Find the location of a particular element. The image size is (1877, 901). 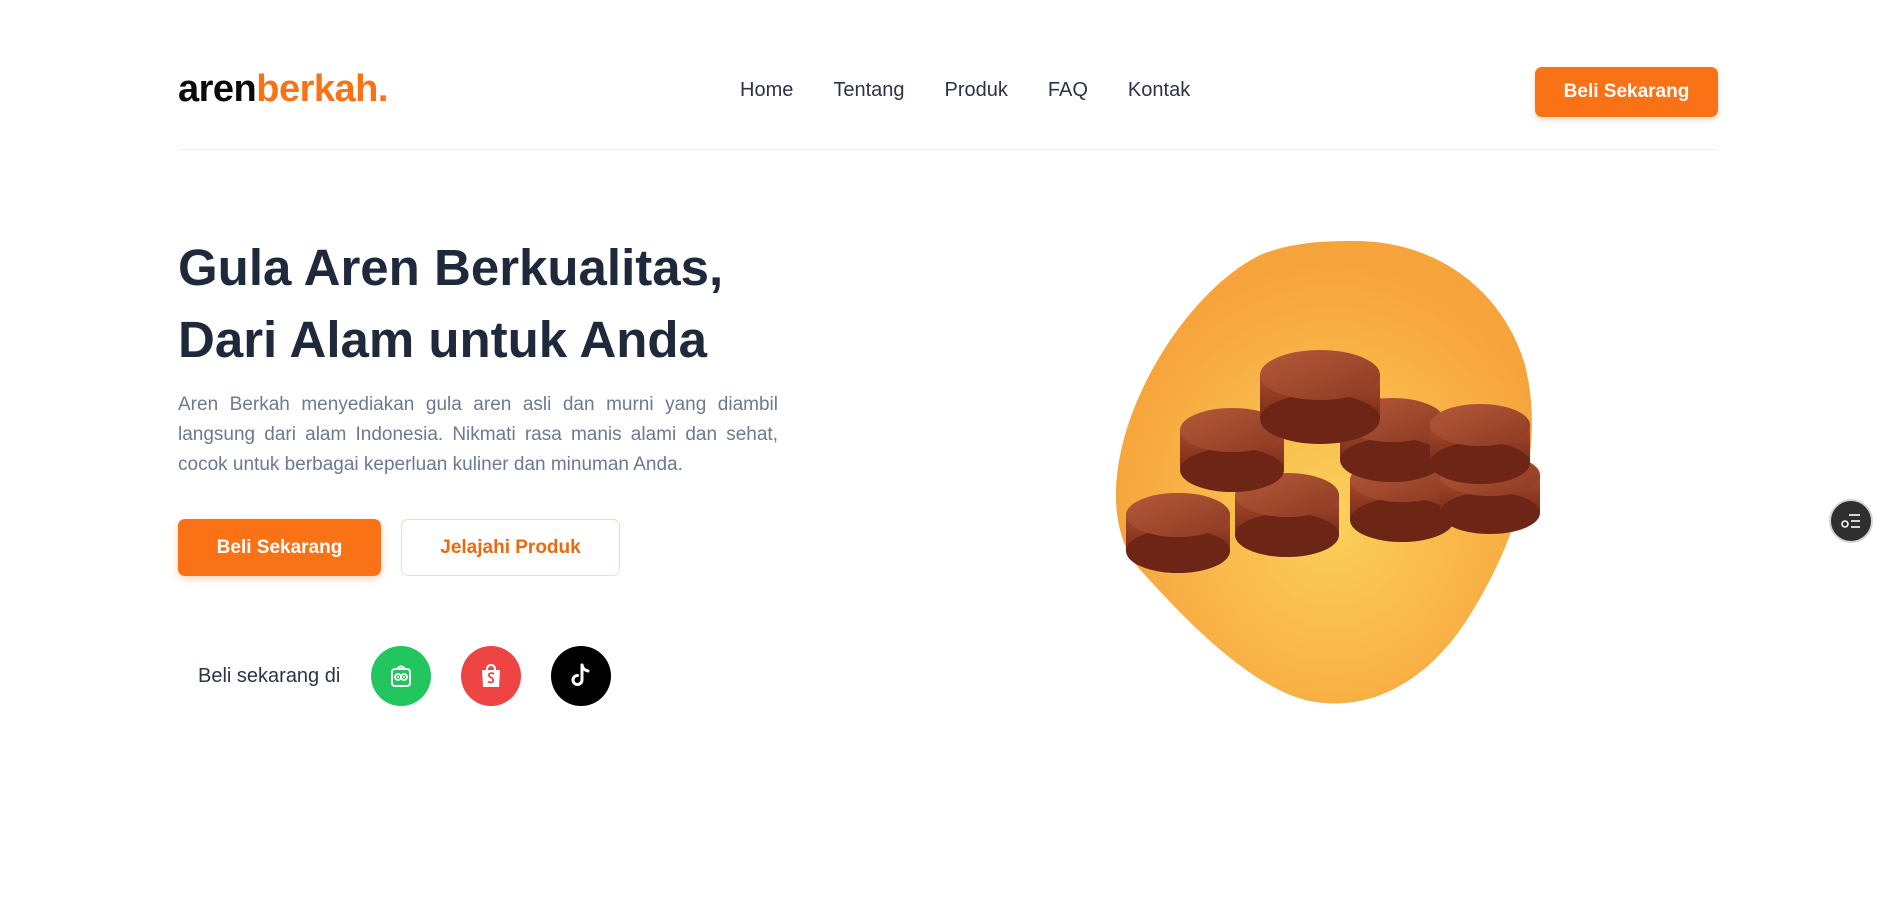

nav-link-faq: FAQ is located at coordinates (1068, 90).